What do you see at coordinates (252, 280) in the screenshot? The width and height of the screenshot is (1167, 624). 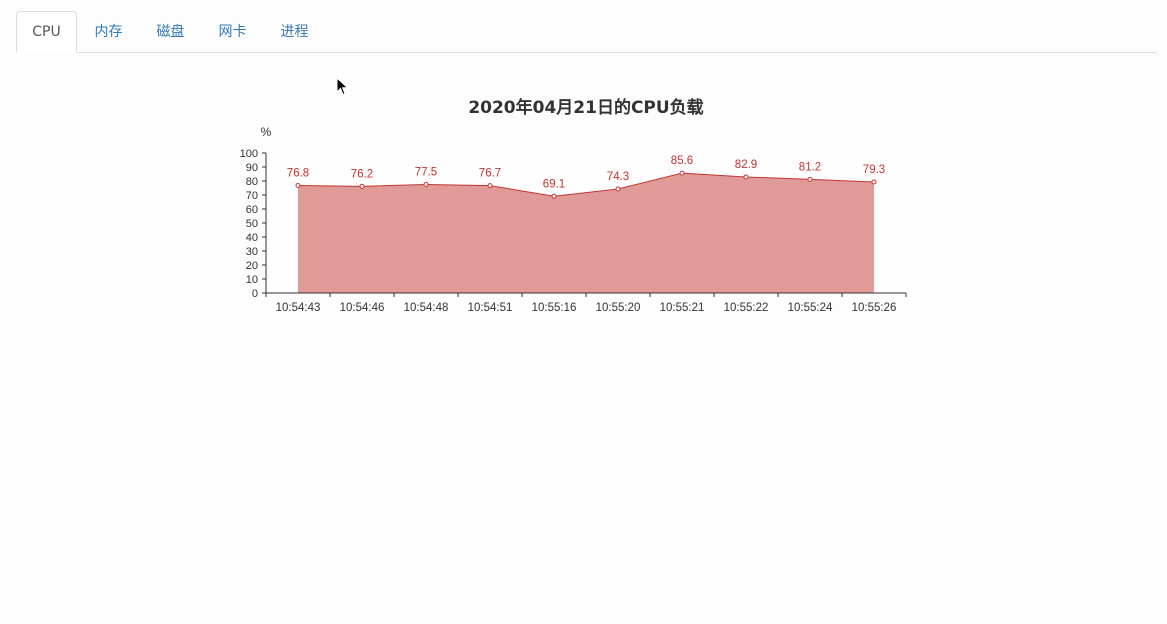 I see `y-tick-label: 10` at bounding box center [252, 280].